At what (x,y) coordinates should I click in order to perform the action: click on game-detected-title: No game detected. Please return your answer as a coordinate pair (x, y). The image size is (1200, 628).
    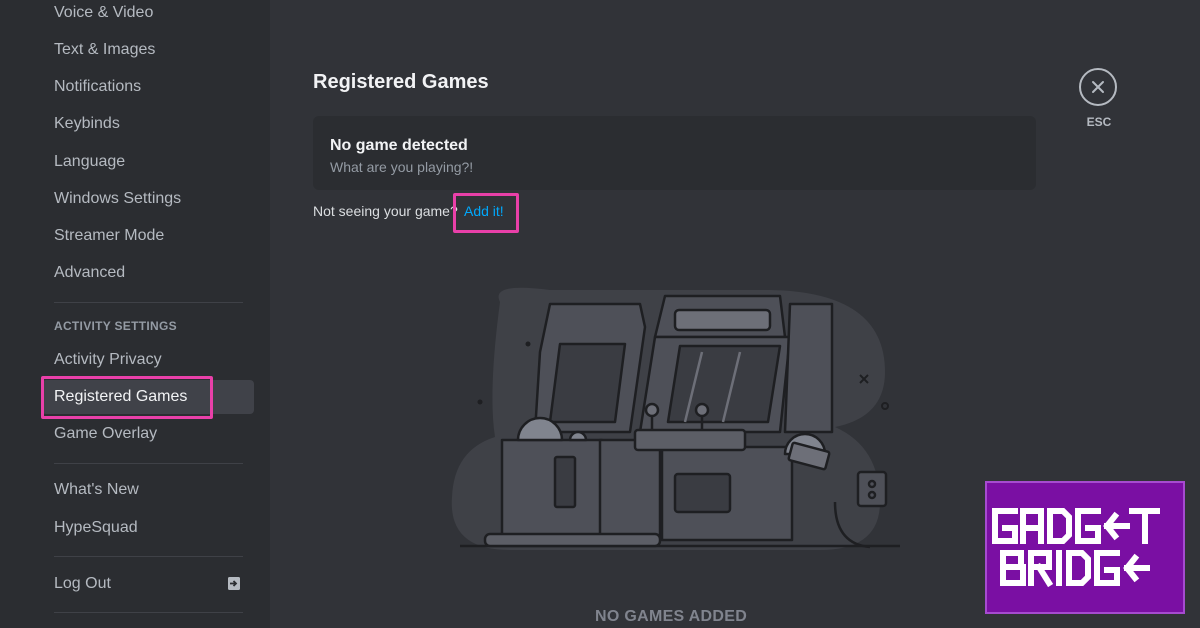
    Looking at the image, I should click on (399, 145).